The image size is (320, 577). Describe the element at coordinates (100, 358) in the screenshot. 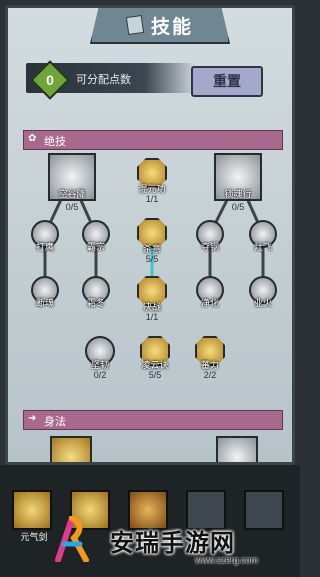

I see `skill-node-bottom-left: 坚韧 0/2` at that location.